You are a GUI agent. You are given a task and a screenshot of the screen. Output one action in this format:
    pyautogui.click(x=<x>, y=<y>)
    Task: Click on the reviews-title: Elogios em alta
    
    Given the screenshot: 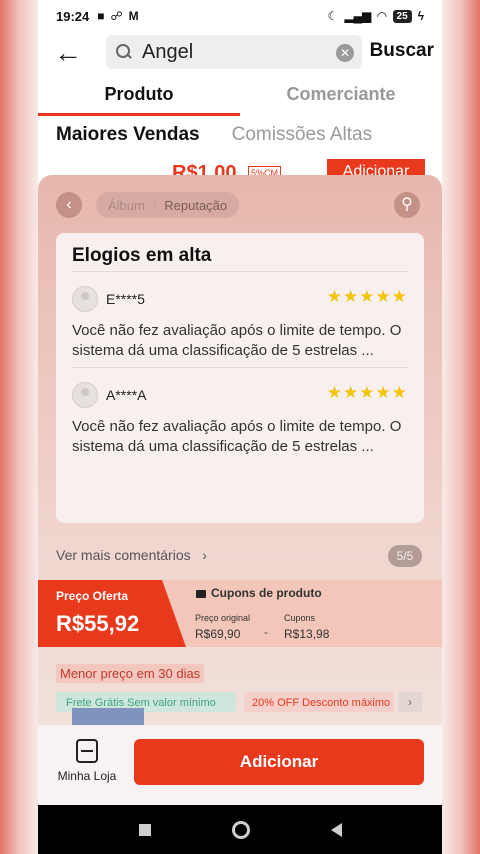 What is the action you would take?
    pyautogui.click(x=142, y=255)
    